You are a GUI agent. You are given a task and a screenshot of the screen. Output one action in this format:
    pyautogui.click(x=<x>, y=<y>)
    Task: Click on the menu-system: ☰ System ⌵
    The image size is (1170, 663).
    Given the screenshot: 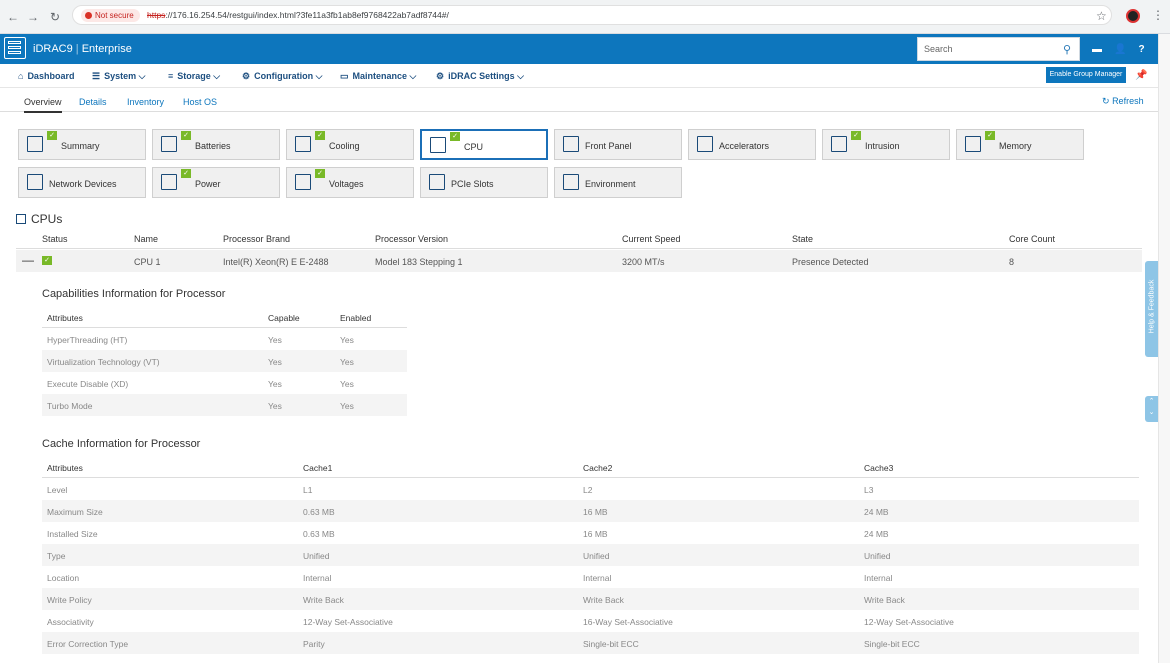 What is the action you would take?
    pyautogui.click(x=118, y=76)
    